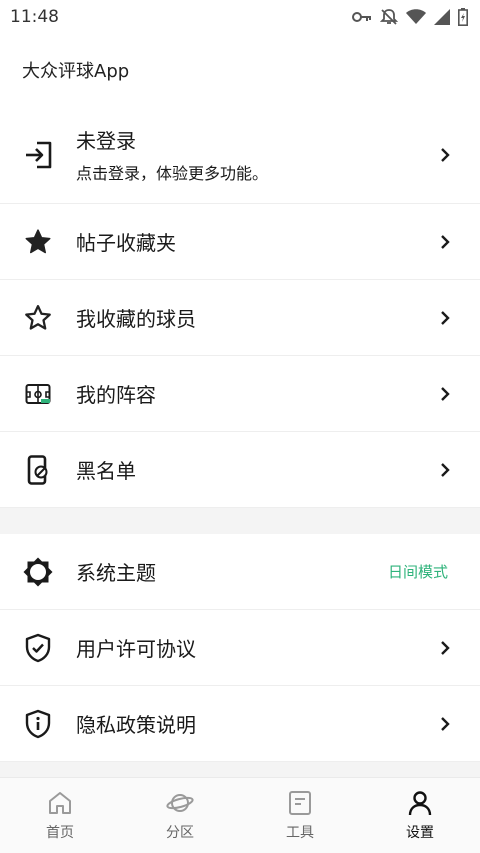  What do you see at coordinates (106, 141) in the screenshot?
I see `login-title: 未登录` at bounding box center [106, 141].